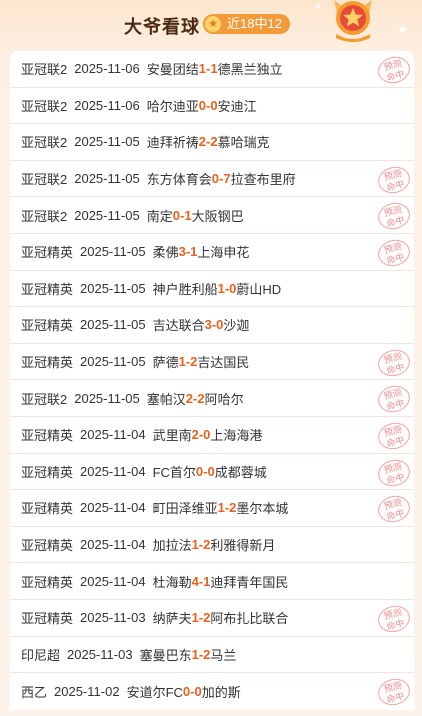 This screenshot has height=716, width=422. I want to click on away-team: 上海海港, so click(236, 436).